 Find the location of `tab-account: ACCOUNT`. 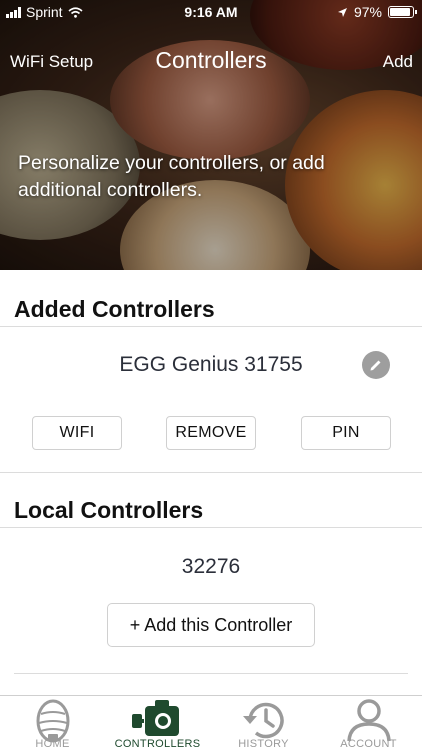

tab-account: ACCOUNT is located at coordinates (368, 723).